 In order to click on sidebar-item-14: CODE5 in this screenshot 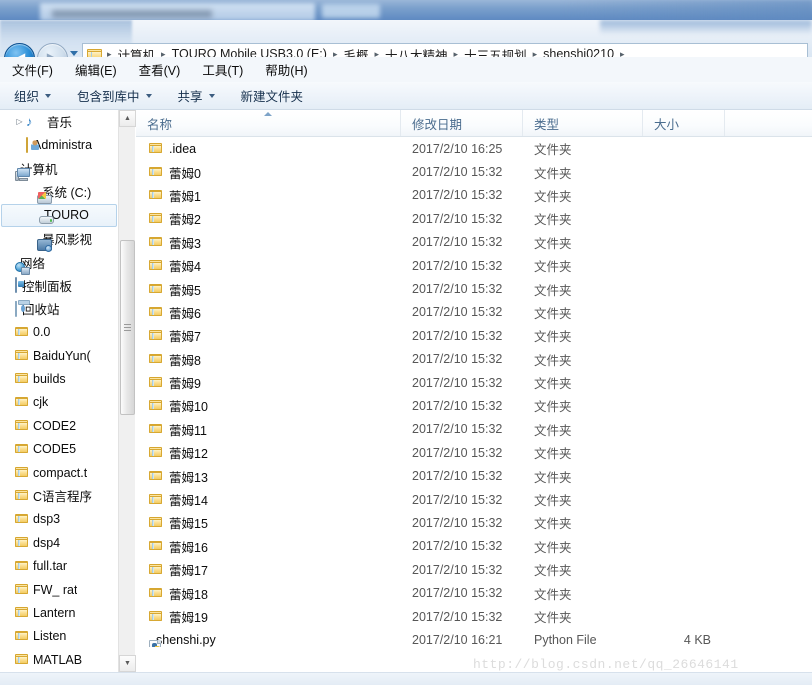, I will do `click(59, 448)`.